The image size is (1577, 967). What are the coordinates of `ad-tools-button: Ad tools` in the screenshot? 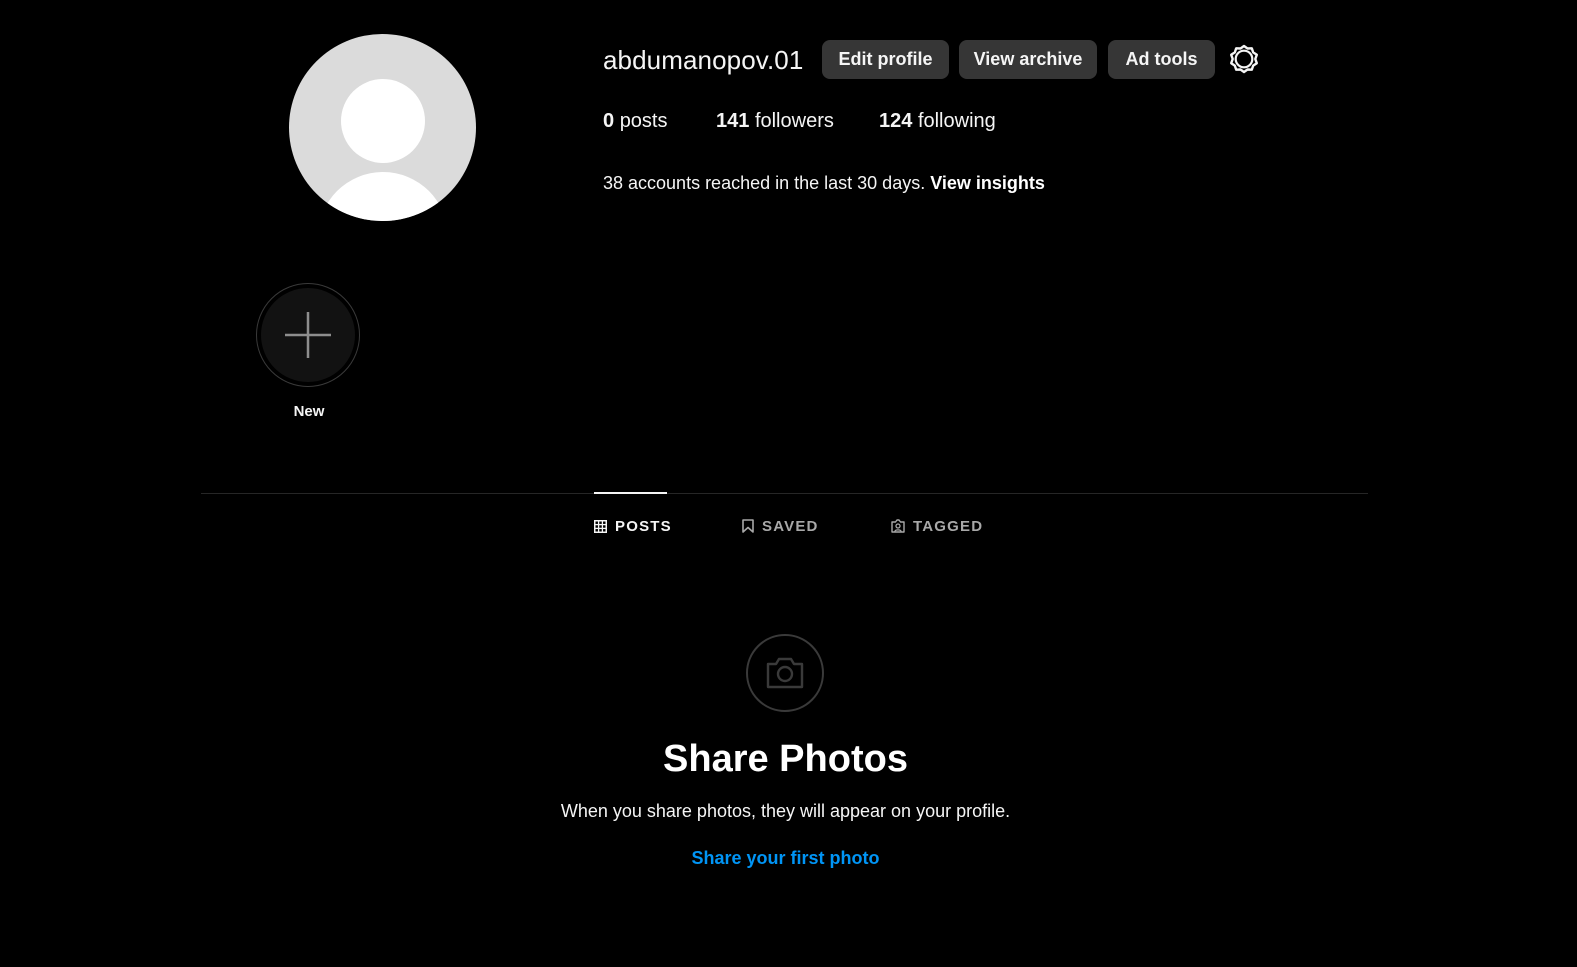 It's located at (1161, 59).